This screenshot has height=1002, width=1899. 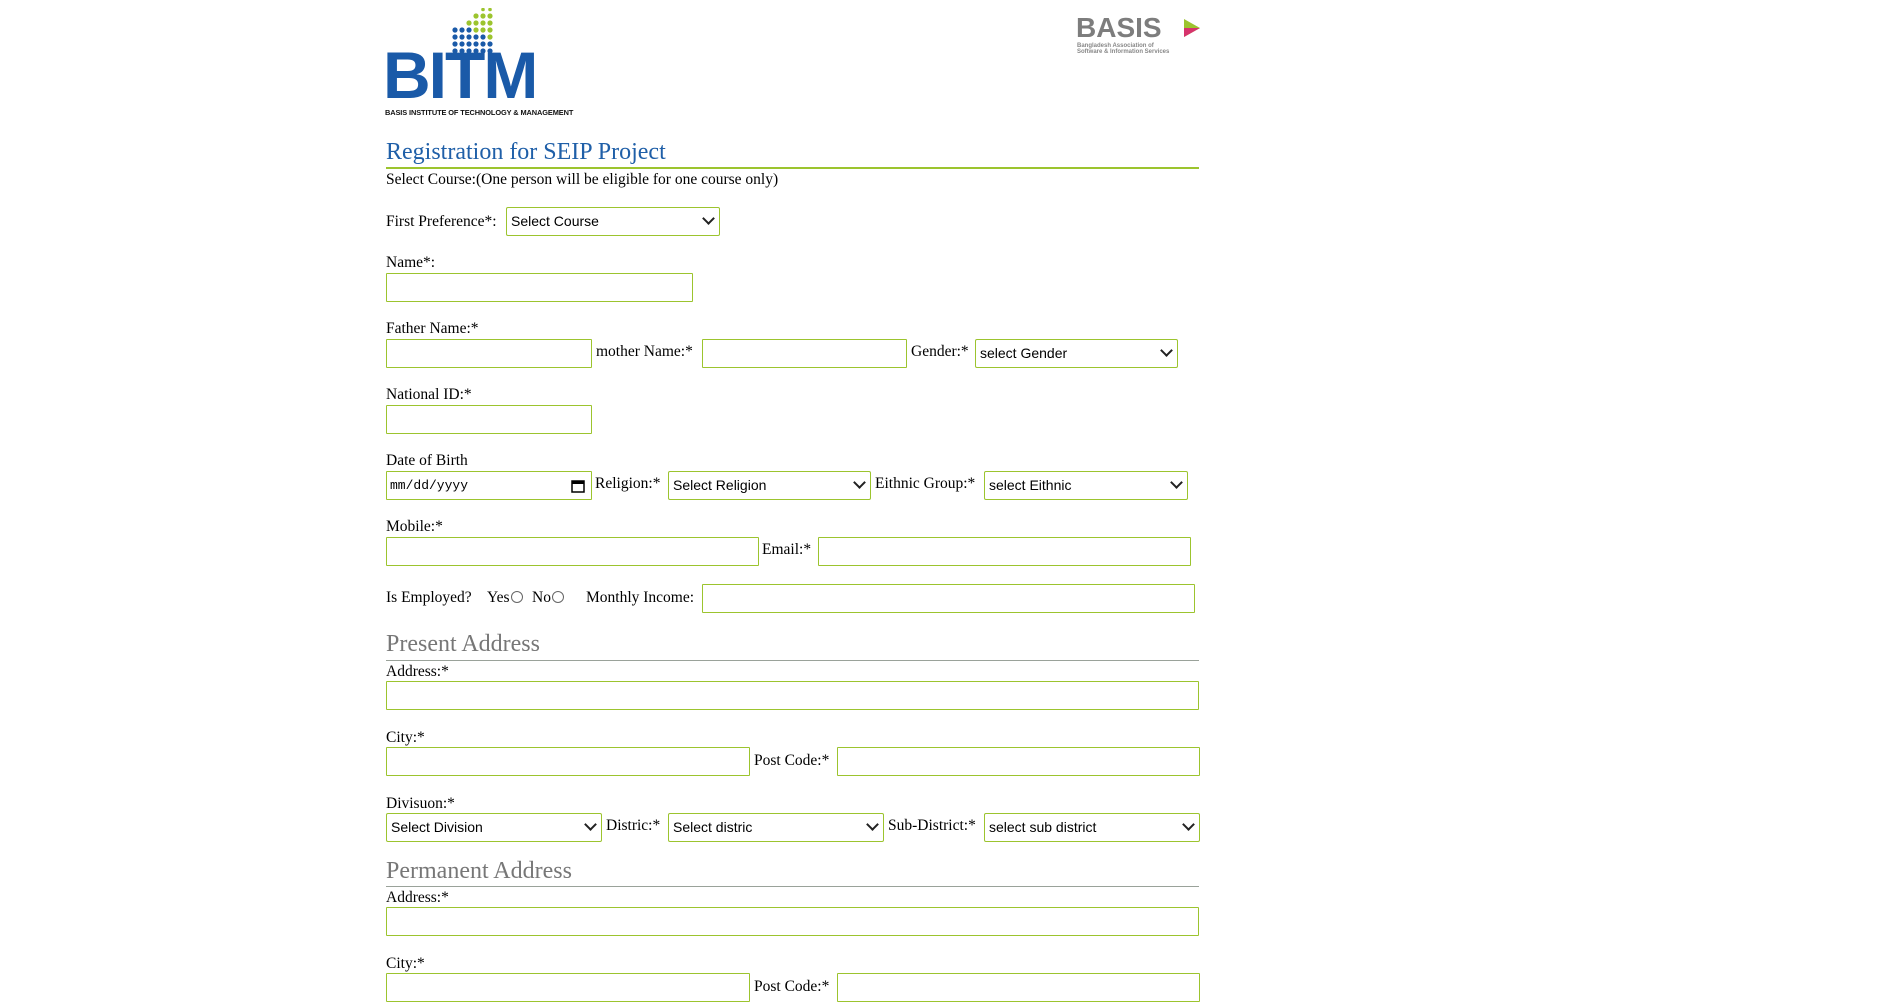 What do you see at coordinates (792, 986) in the screenshot?
I see `permanent-postcode-label: Post Code:*` at bounding box center [792, 986].